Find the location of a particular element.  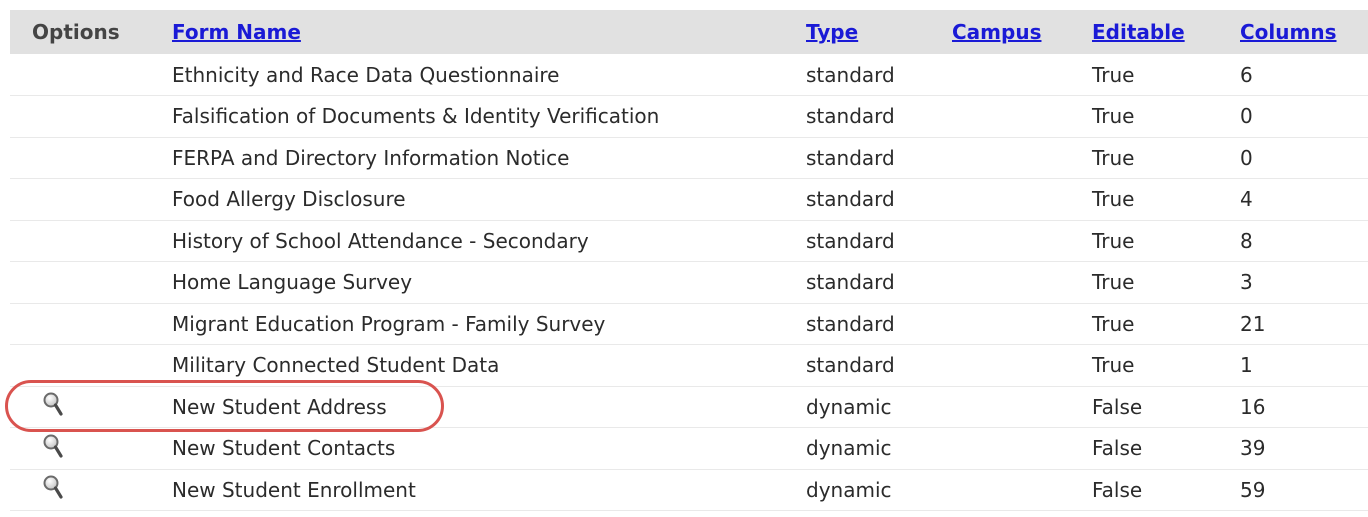

columns-cell: 59 is located at coordinates (1253, 489).